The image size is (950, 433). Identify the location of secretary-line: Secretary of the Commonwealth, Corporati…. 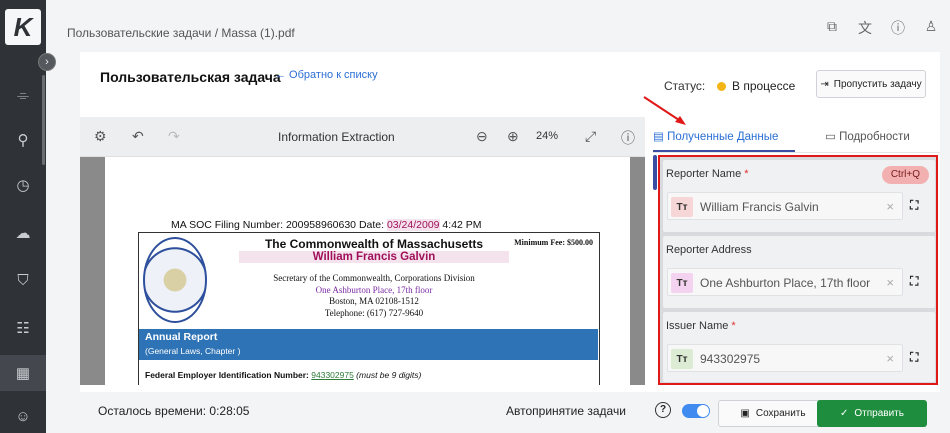
(374, 278).